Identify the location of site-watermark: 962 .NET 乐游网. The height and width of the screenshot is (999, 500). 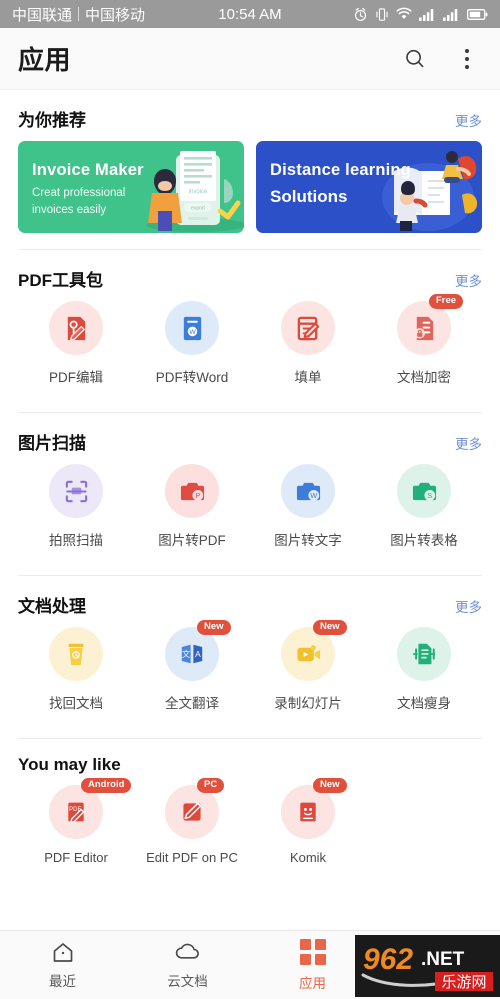
(427, 966).